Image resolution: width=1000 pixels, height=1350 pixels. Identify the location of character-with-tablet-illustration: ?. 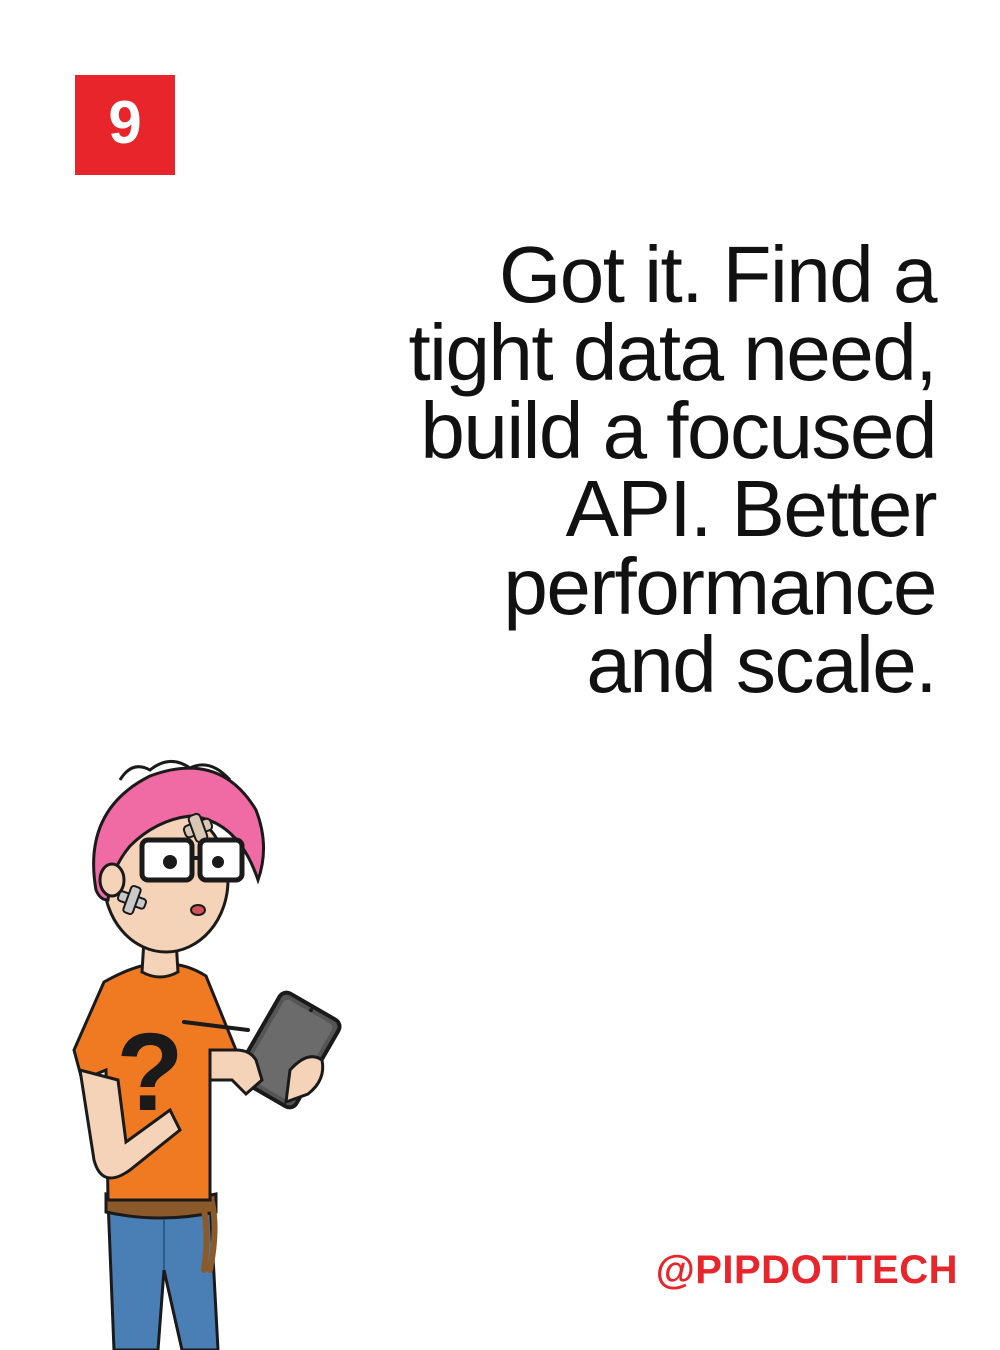
(207, 1055).